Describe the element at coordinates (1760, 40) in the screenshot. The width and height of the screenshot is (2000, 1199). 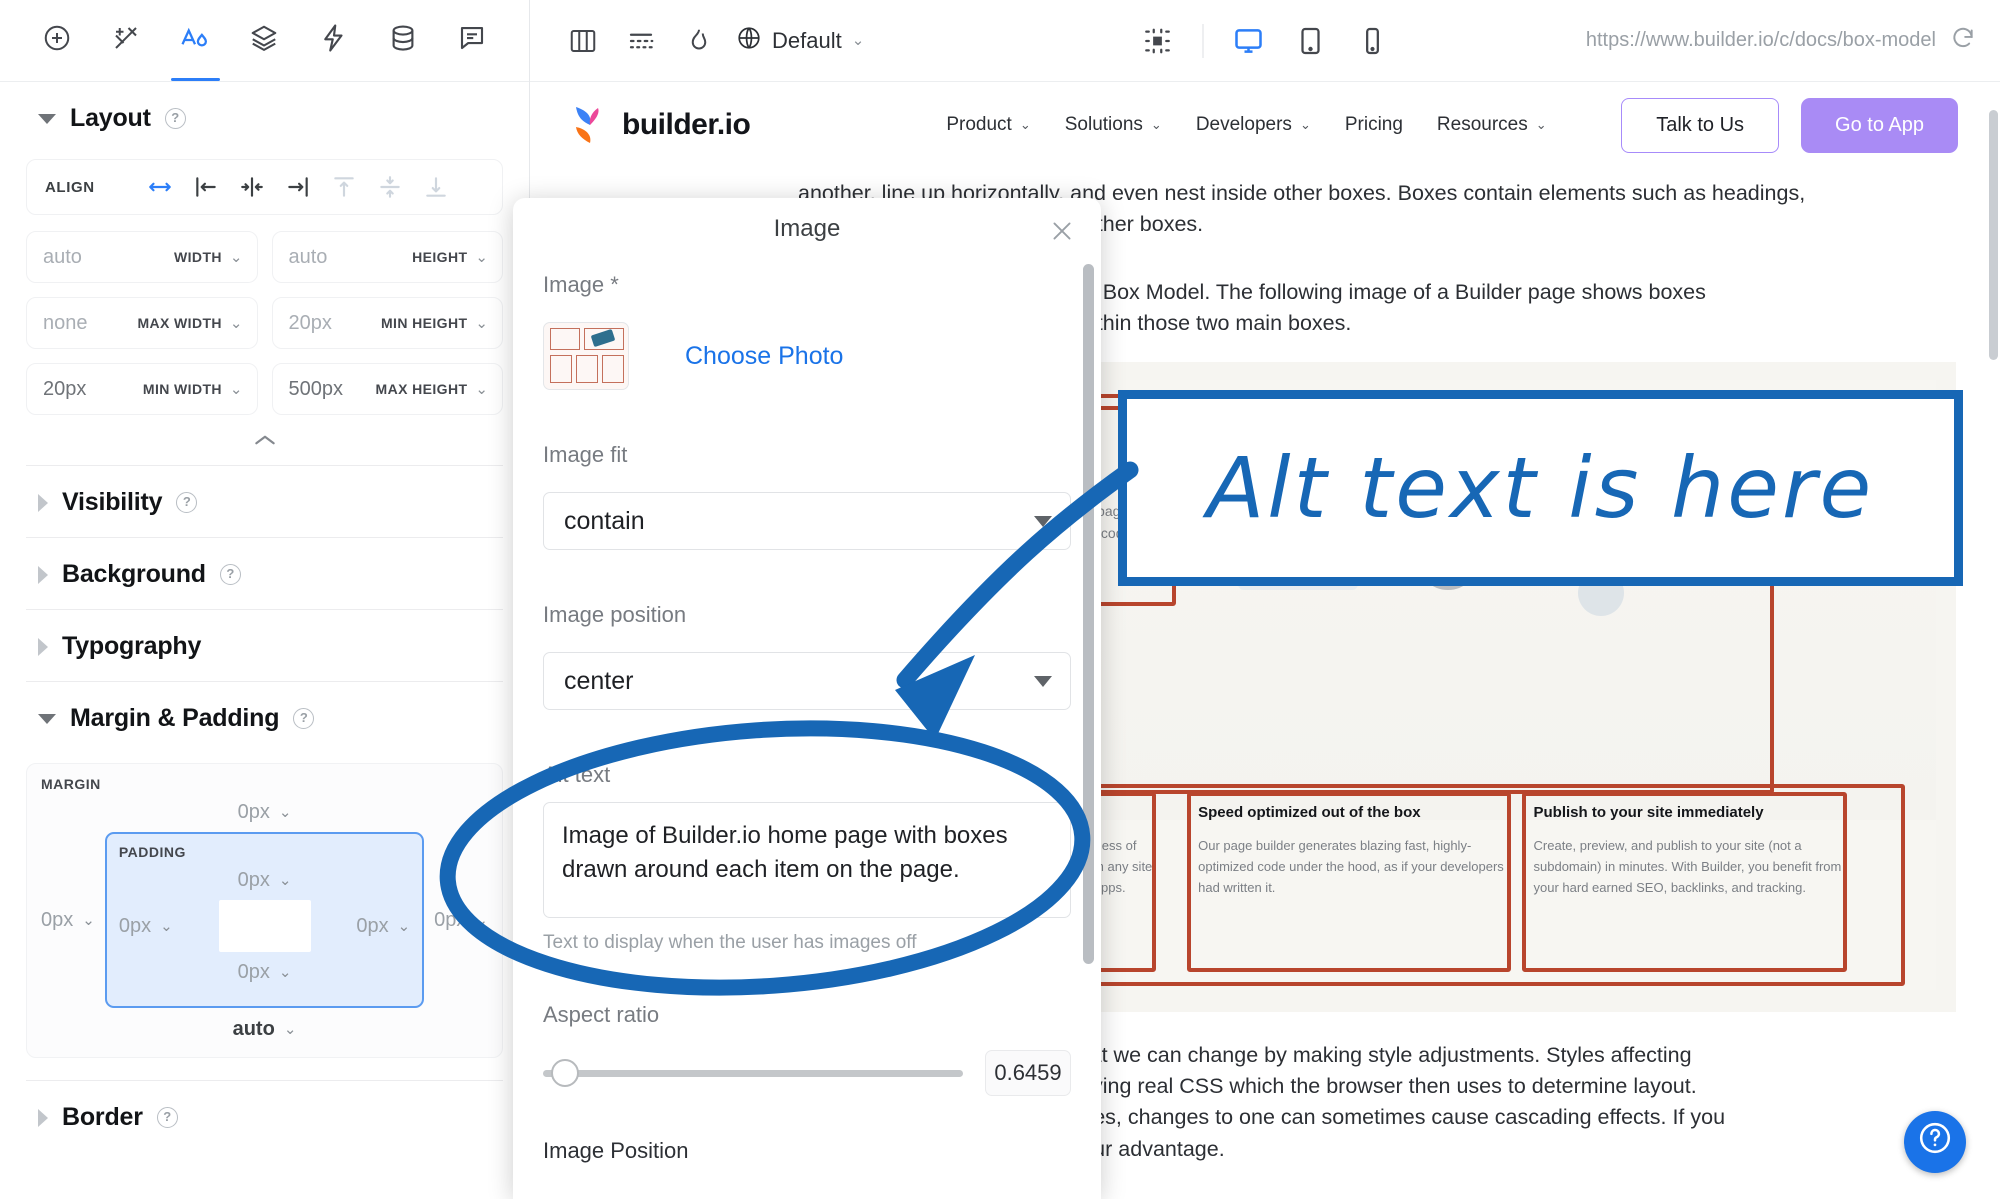
I see `url-text: https://www.builder.io/c/docs/box-model` at that location.